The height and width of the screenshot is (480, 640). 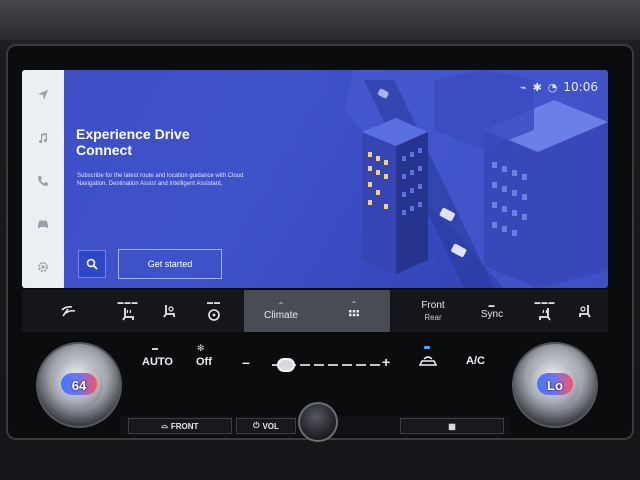 I want to click on passenger-temp-display: Lo, so click(x=555, y=385).